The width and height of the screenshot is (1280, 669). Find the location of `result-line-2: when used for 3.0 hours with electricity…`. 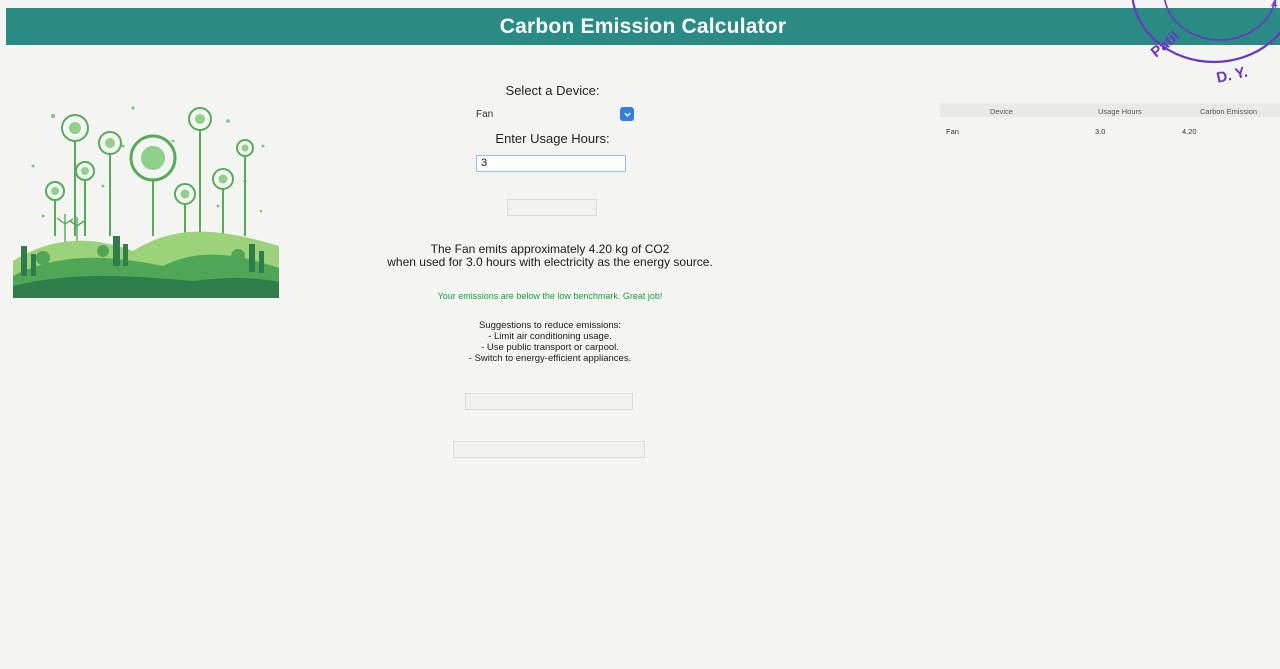

result-line-2: when used for 3.0 hours with electricity… is located at coordinates (550, 262).